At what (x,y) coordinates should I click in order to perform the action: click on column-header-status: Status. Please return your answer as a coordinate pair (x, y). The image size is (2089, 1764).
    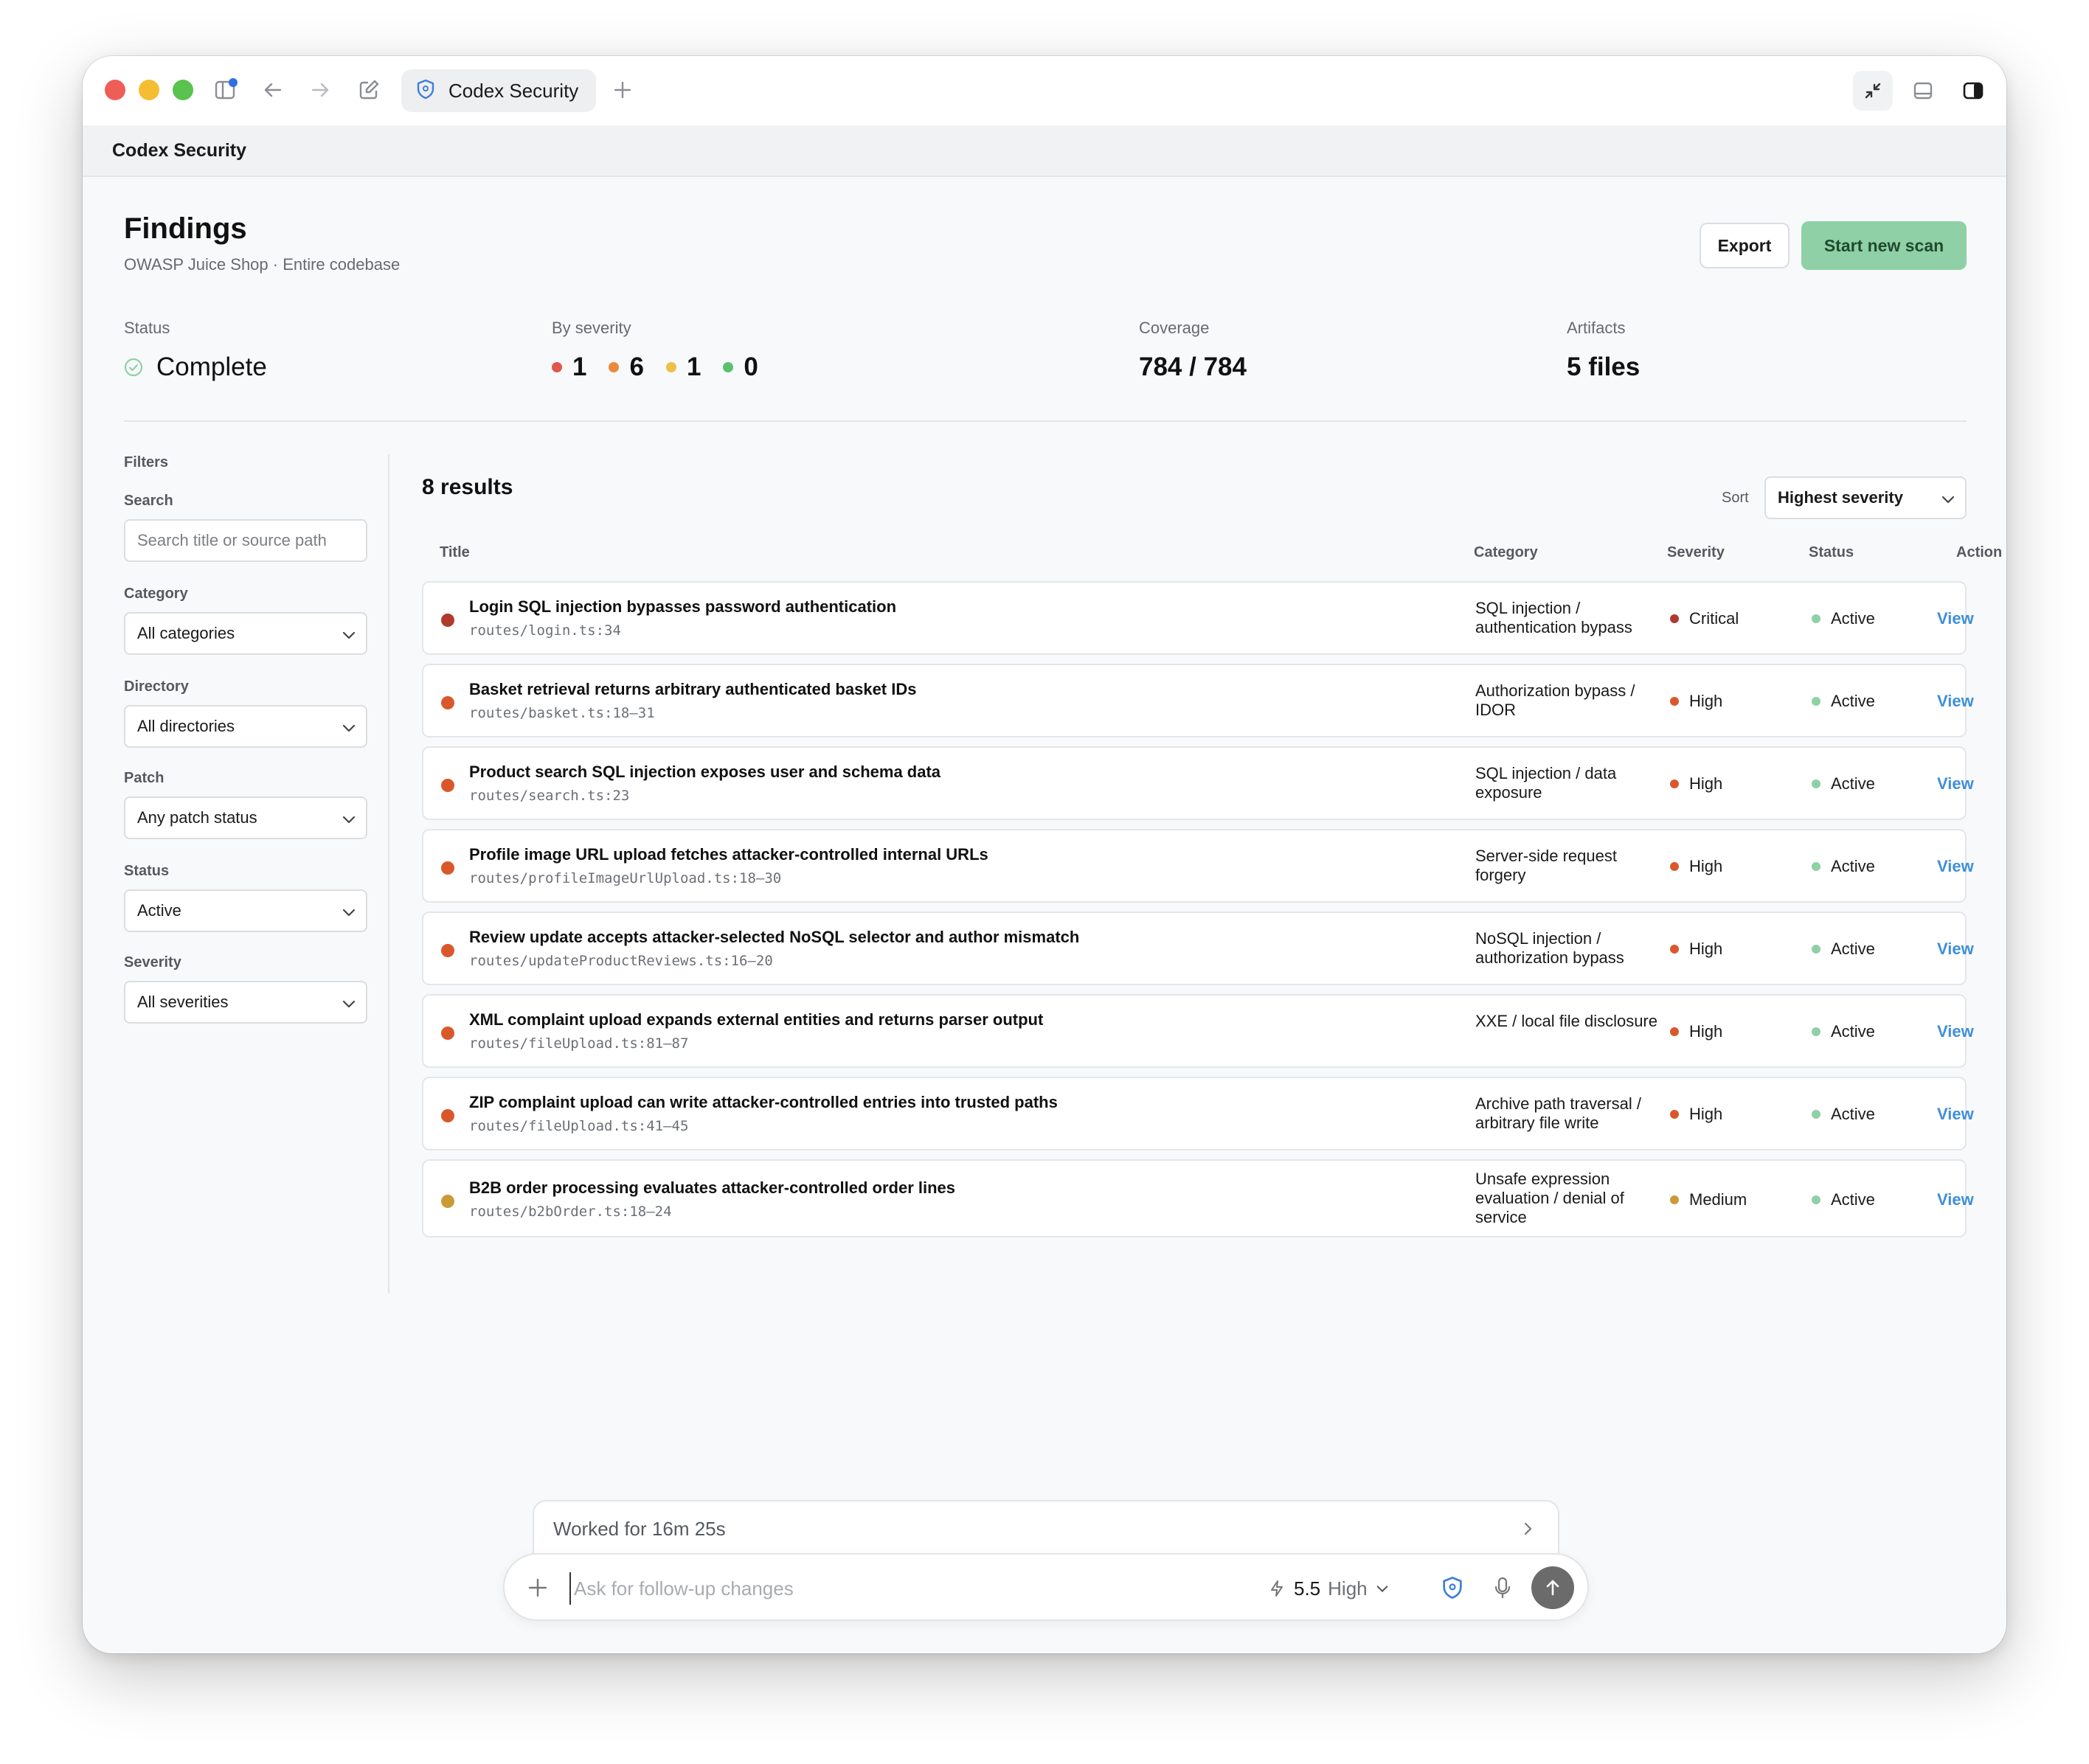
    Looking at the image, I should click on (1832, 552).